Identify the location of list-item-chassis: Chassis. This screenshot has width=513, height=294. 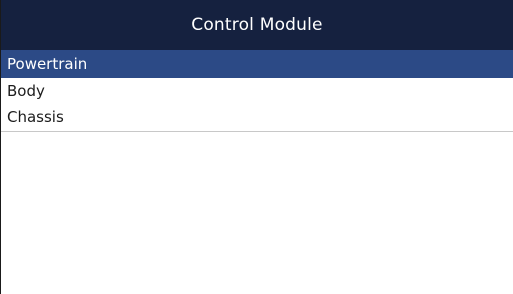
(257, 117).